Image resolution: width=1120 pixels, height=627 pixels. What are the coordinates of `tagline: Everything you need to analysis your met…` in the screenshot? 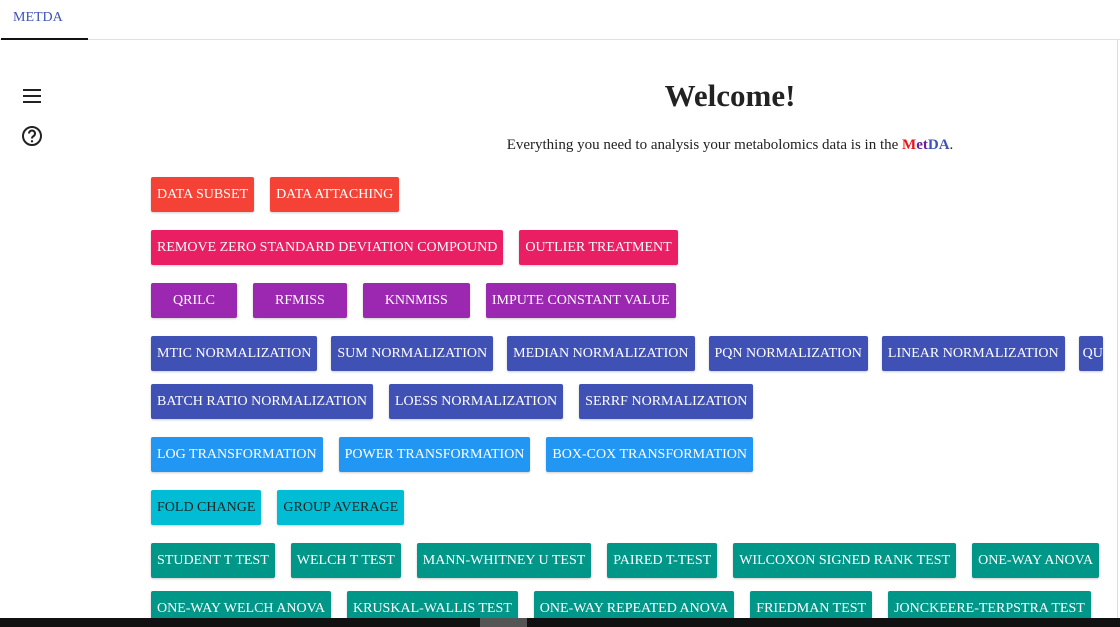 It's located at (730, 145).